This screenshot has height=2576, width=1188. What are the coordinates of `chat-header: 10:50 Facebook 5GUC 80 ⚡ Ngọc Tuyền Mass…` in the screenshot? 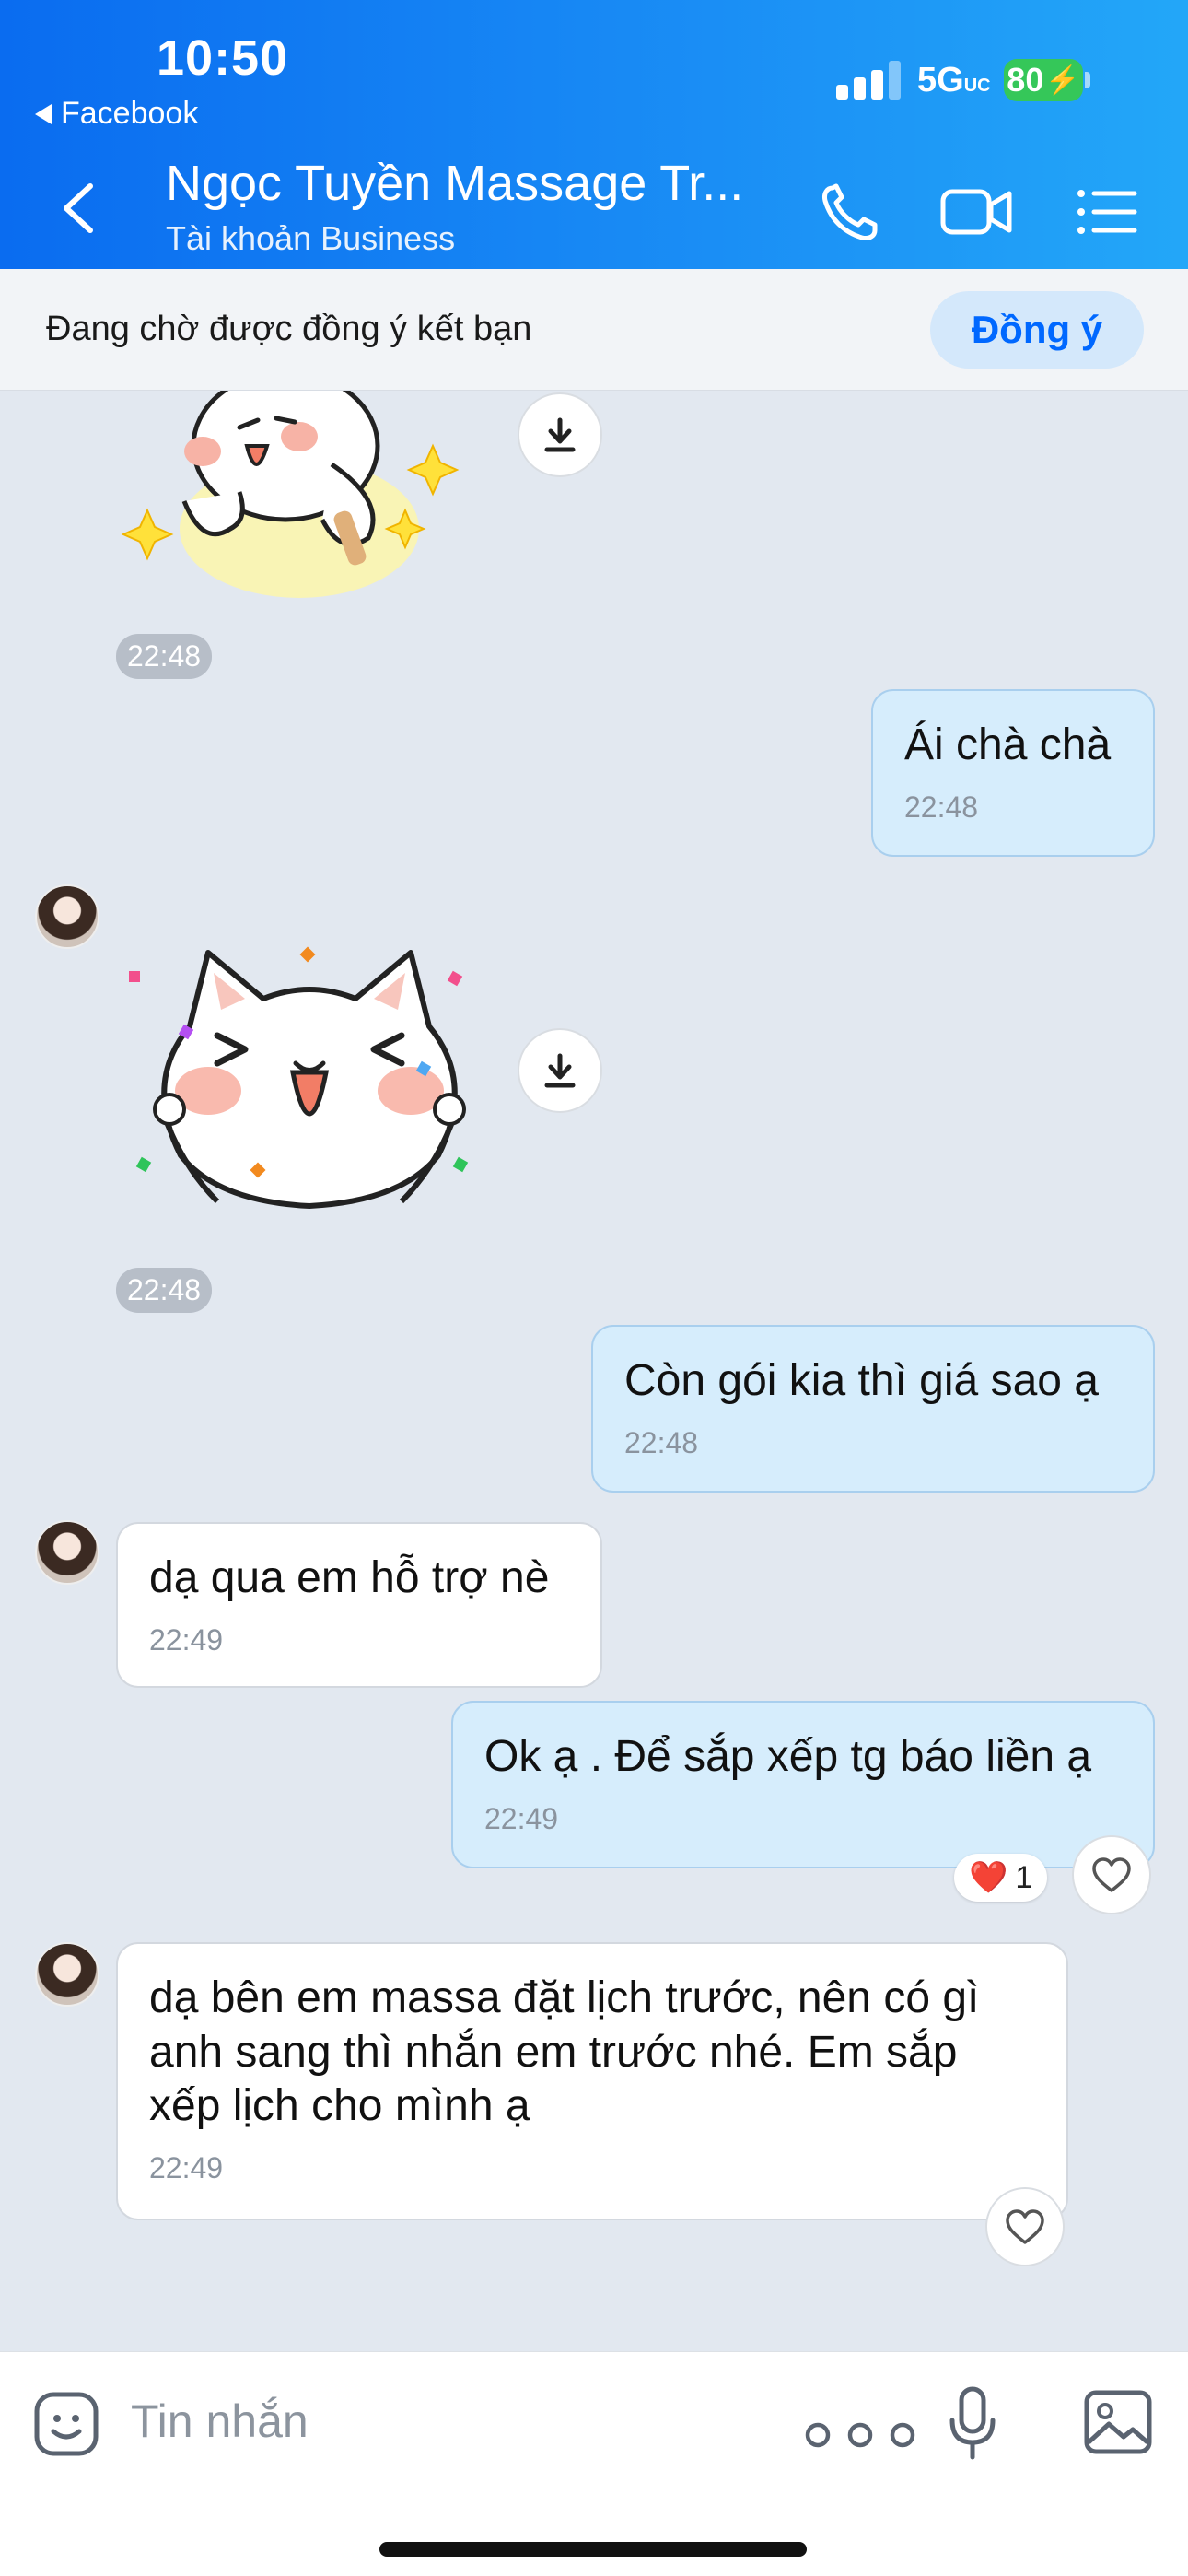 It's located at (594, 134).